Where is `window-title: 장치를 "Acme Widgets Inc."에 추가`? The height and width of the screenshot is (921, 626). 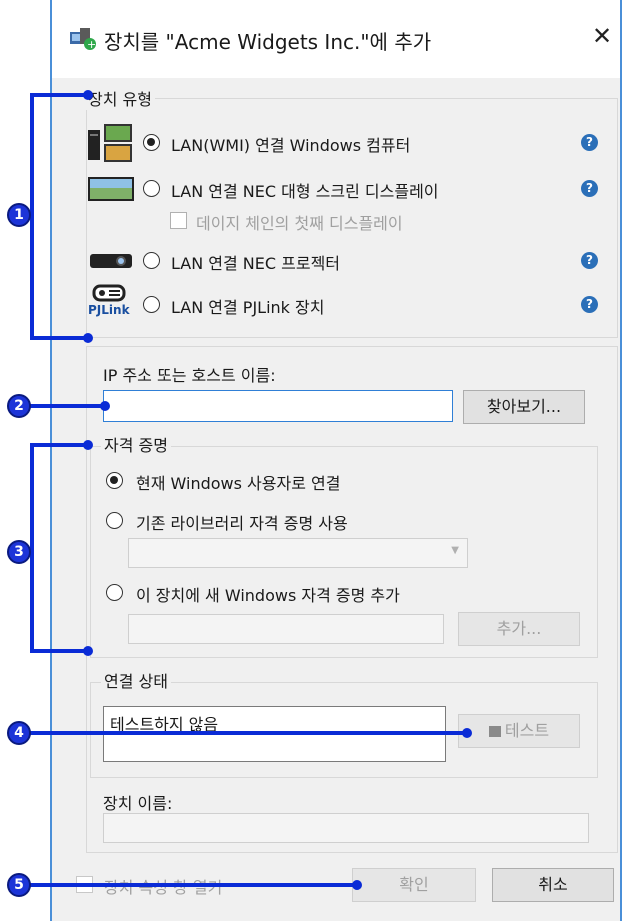 window-title: 장치를 "Acme Widgets Inc."에 추가 is located at coordinates (268, 42).